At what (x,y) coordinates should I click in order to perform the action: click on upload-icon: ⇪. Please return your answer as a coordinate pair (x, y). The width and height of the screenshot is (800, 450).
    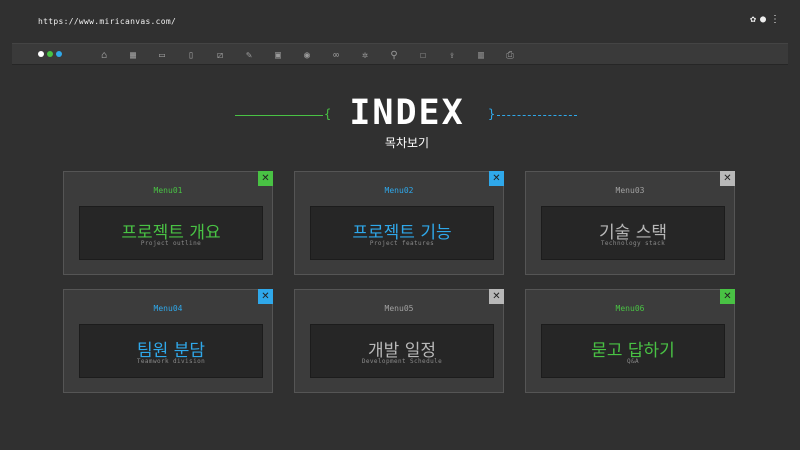
    Looking at the image, I should click on (452, 55).